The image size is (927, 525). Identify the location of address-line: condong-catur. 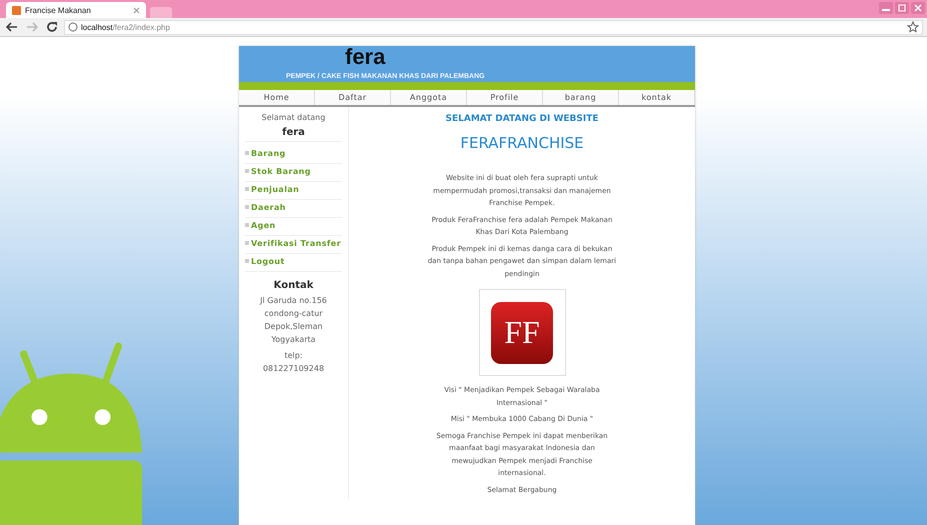
(293, 314).